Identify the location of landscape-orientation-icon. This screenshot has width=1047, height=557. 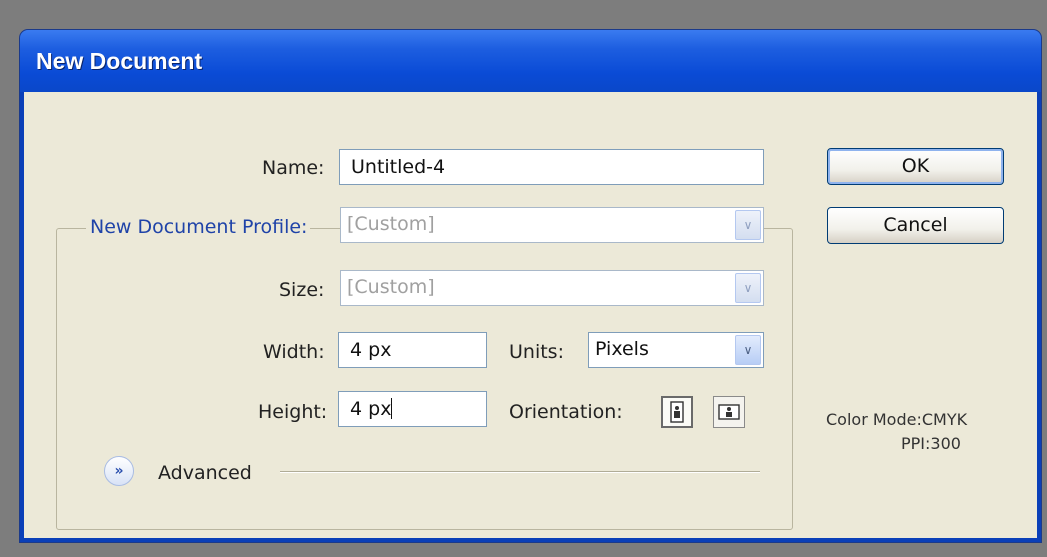
(729, 412).